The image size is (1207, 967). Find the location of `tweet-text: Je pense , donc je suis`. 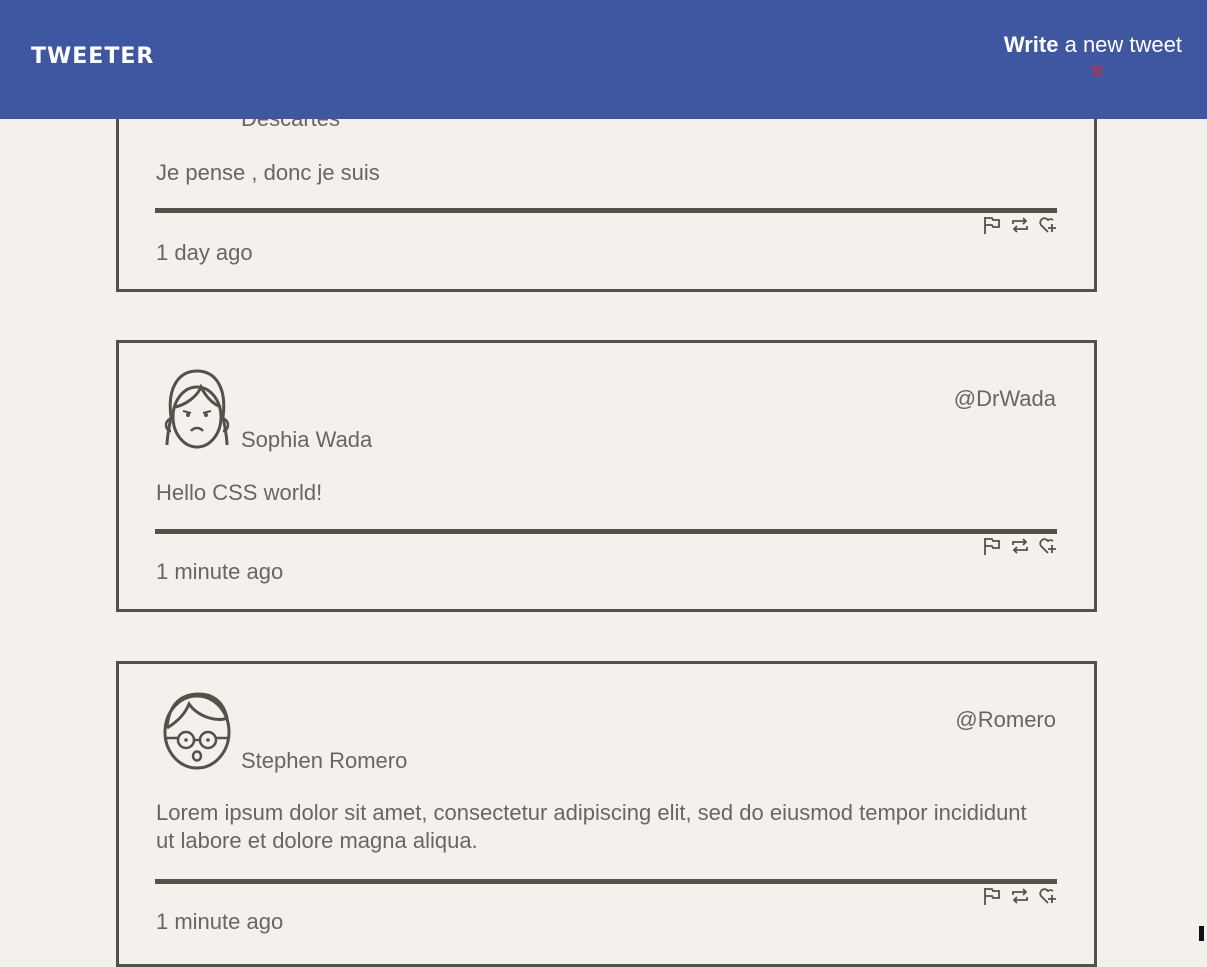

tweet-text: Je pense , donc je suis is located at coordinates (268, 172).